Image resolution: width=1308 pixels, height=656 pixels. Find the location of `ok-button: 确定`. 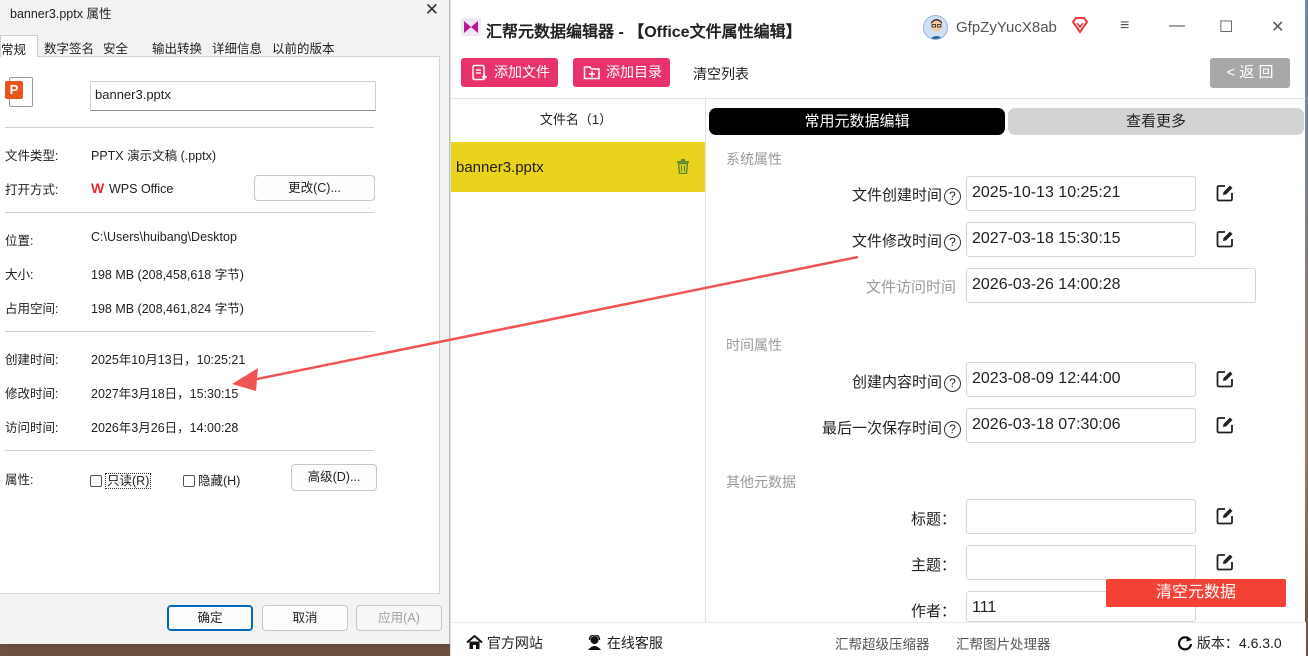

ok-button: 确定 is located at coordinates (210, 618).